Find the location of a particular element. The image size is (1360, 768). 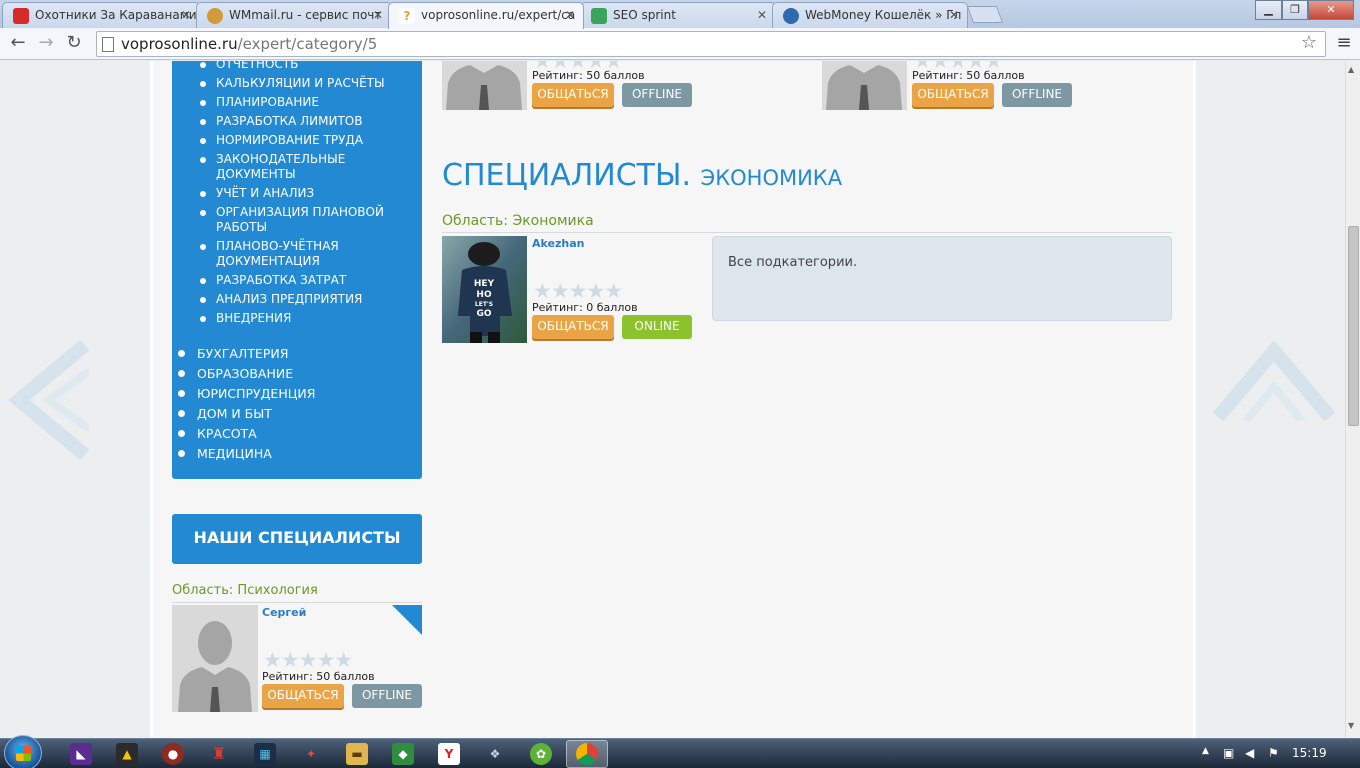

reload-icon: ↻ is located at coordinates (74, 44).